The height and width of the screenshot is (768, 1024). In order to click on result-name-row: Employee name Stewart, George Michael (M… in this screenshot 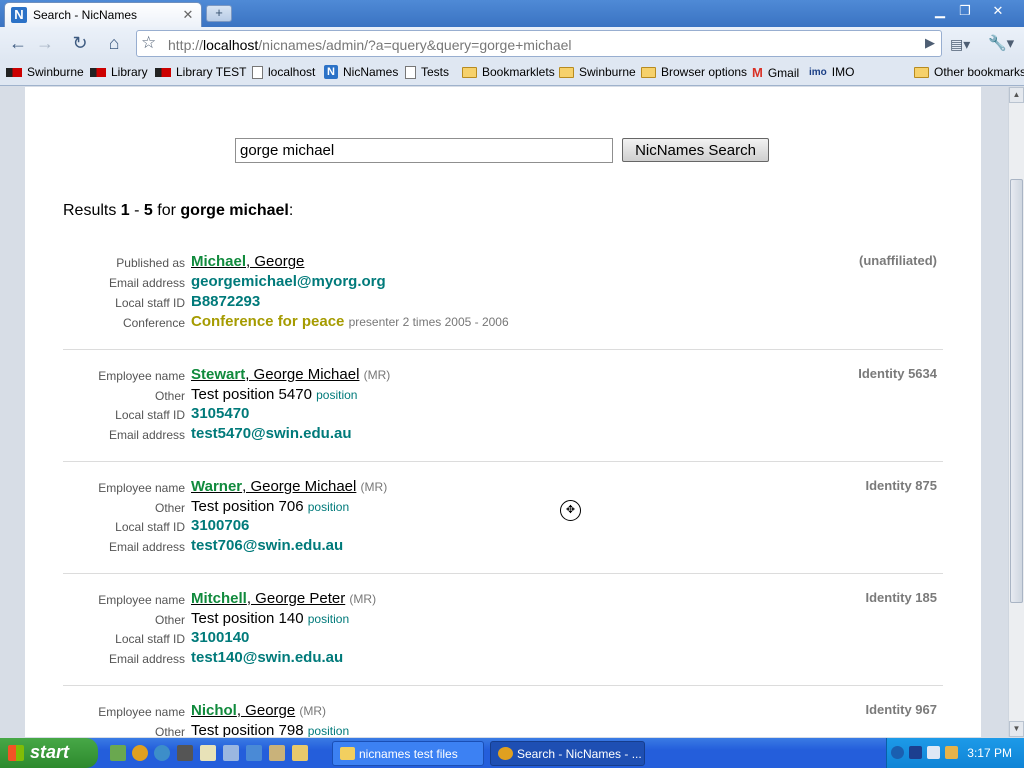, I will do `click(503, 376)`.